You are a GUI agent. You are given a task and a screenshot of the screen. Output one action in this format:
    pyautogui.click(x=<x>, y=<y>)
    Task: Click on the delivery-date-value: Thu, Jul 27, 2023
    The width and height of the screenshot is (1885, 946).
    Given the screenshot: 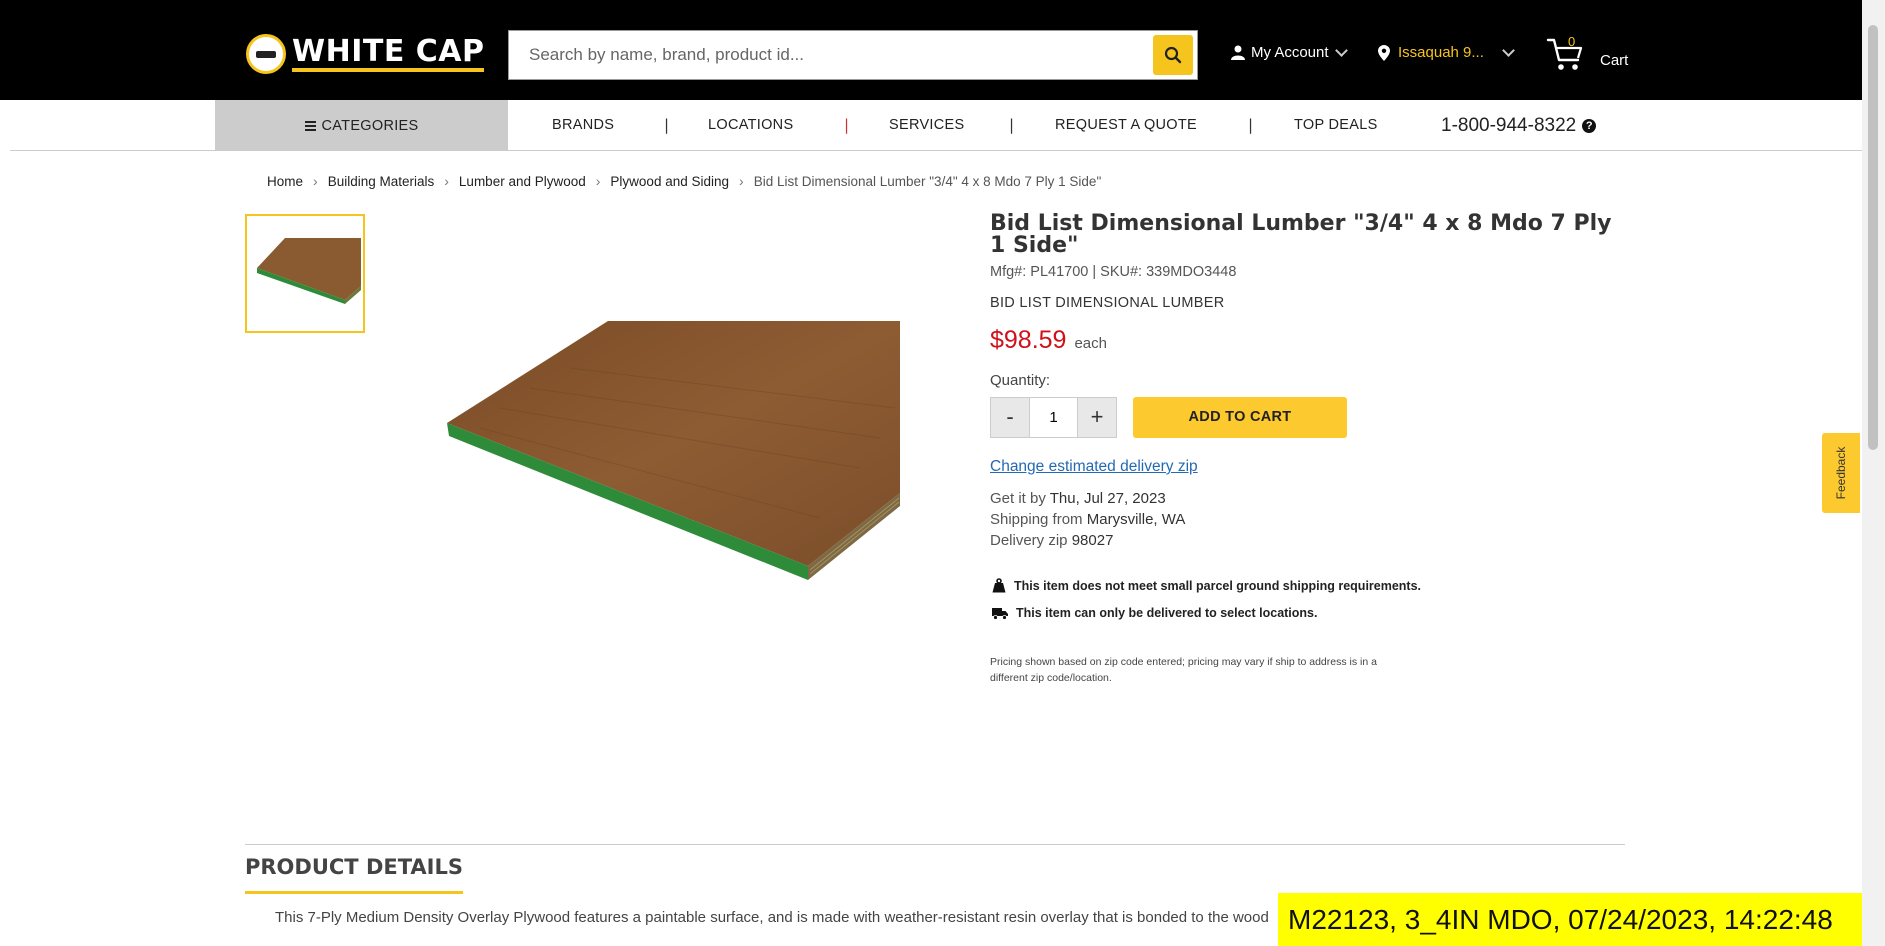 What is the action you would take?
    pyautogui.click(x=1107, y=498)
    